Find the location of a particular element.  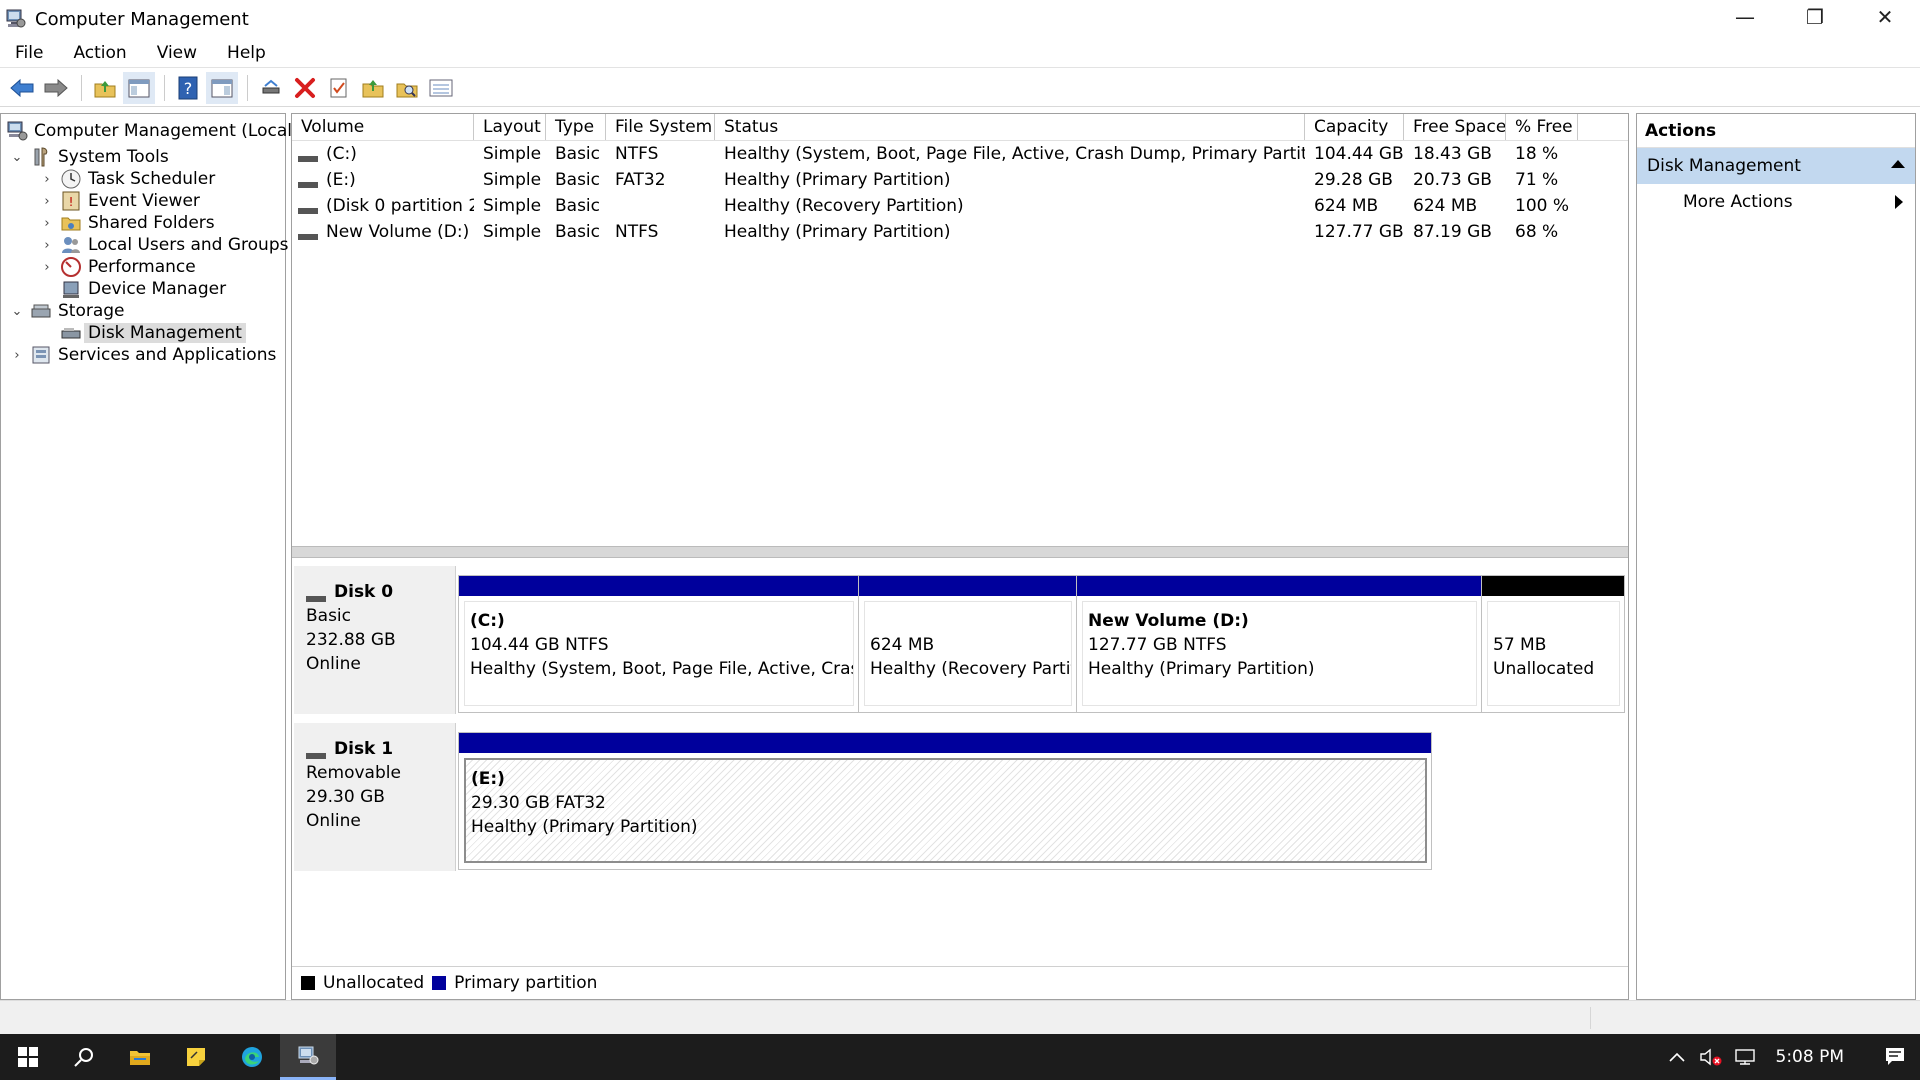

edge-browser-button is located at coordinates (252, 1057).